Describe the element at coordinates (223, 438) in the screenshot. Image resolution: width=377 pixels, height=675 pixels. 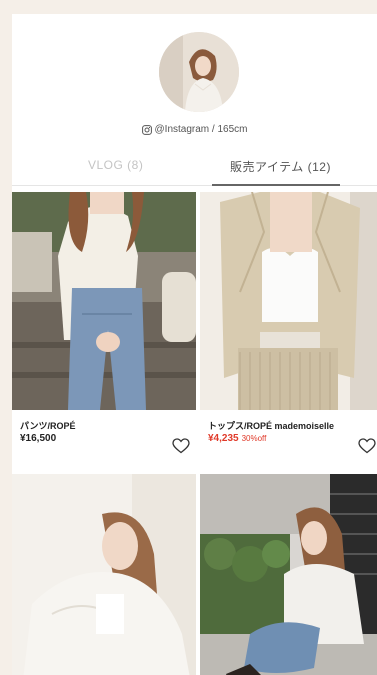
I see `sale-price: ¥4,235` at that location.